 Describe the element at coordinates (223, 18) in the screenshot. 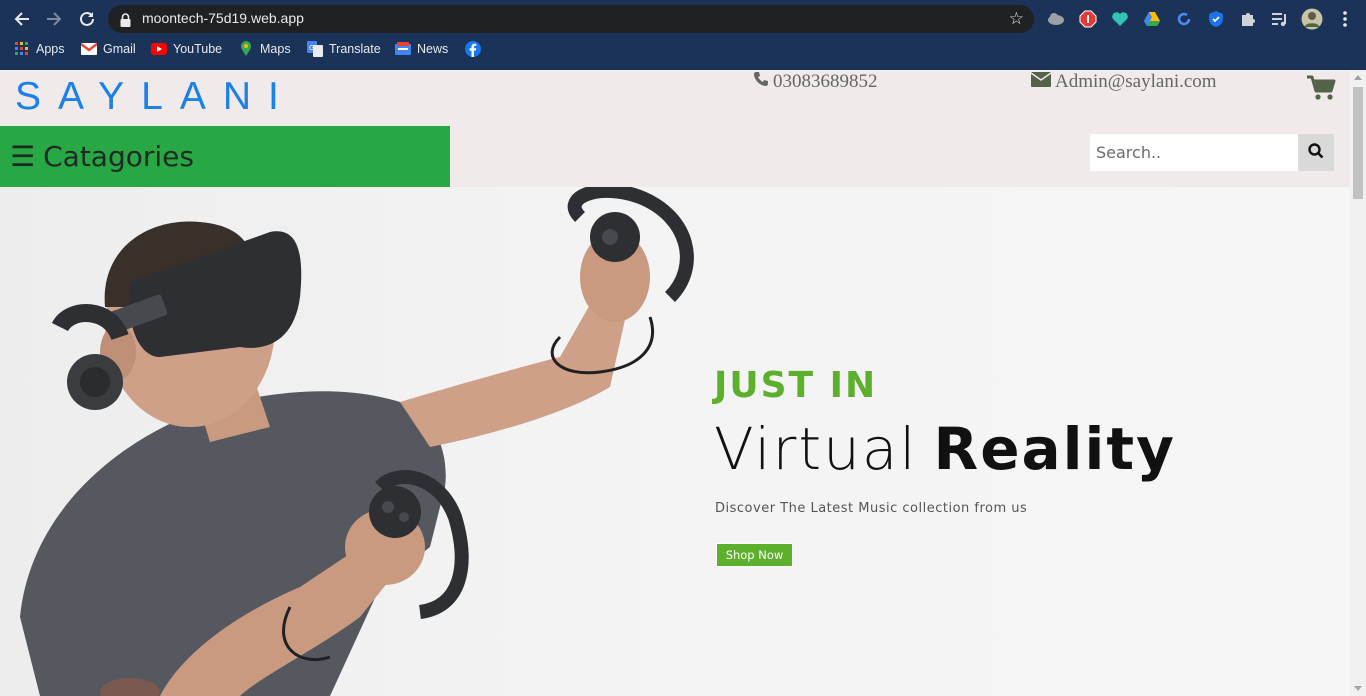

I see `url-text: moontech-75d19.web.app` at that location.